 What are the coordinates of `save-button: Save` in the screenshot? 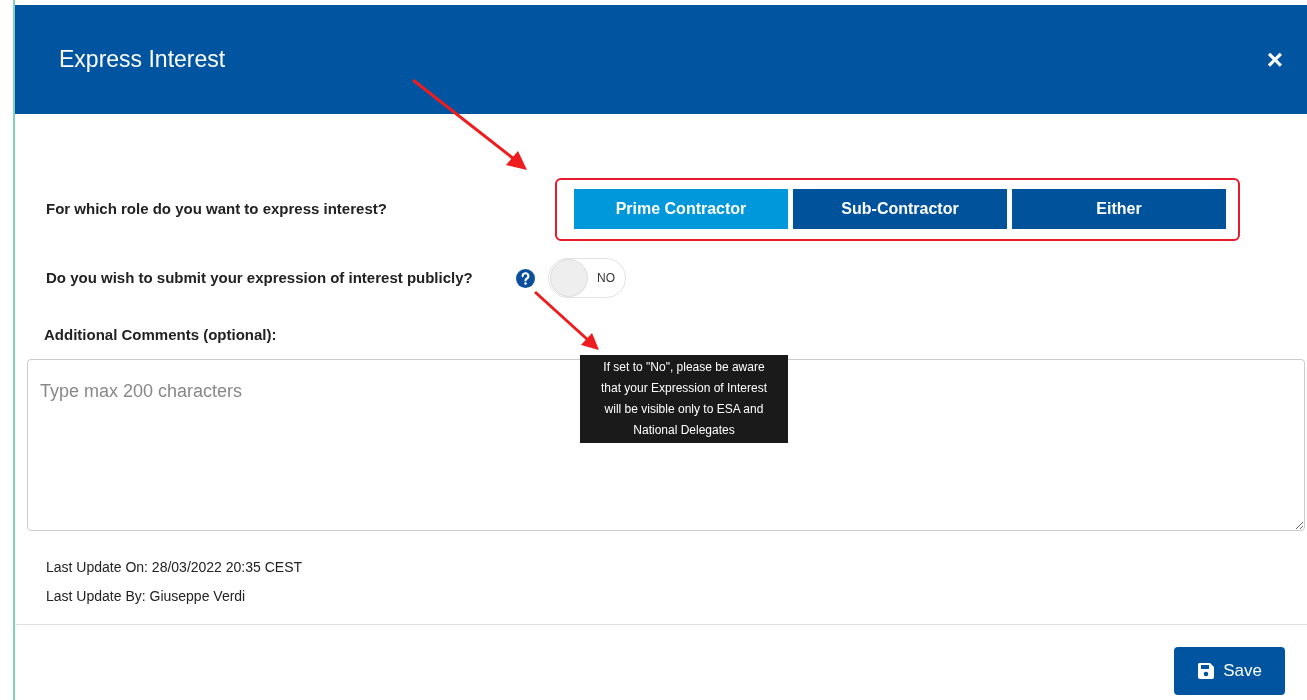 It's located at (1229, 670).